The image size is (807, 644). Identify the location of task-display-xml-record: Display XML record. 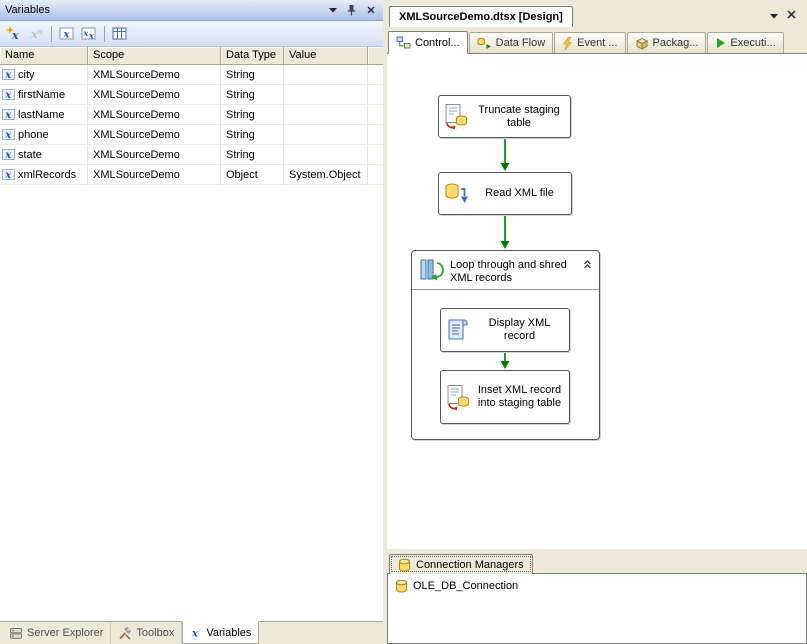
(505, 330).